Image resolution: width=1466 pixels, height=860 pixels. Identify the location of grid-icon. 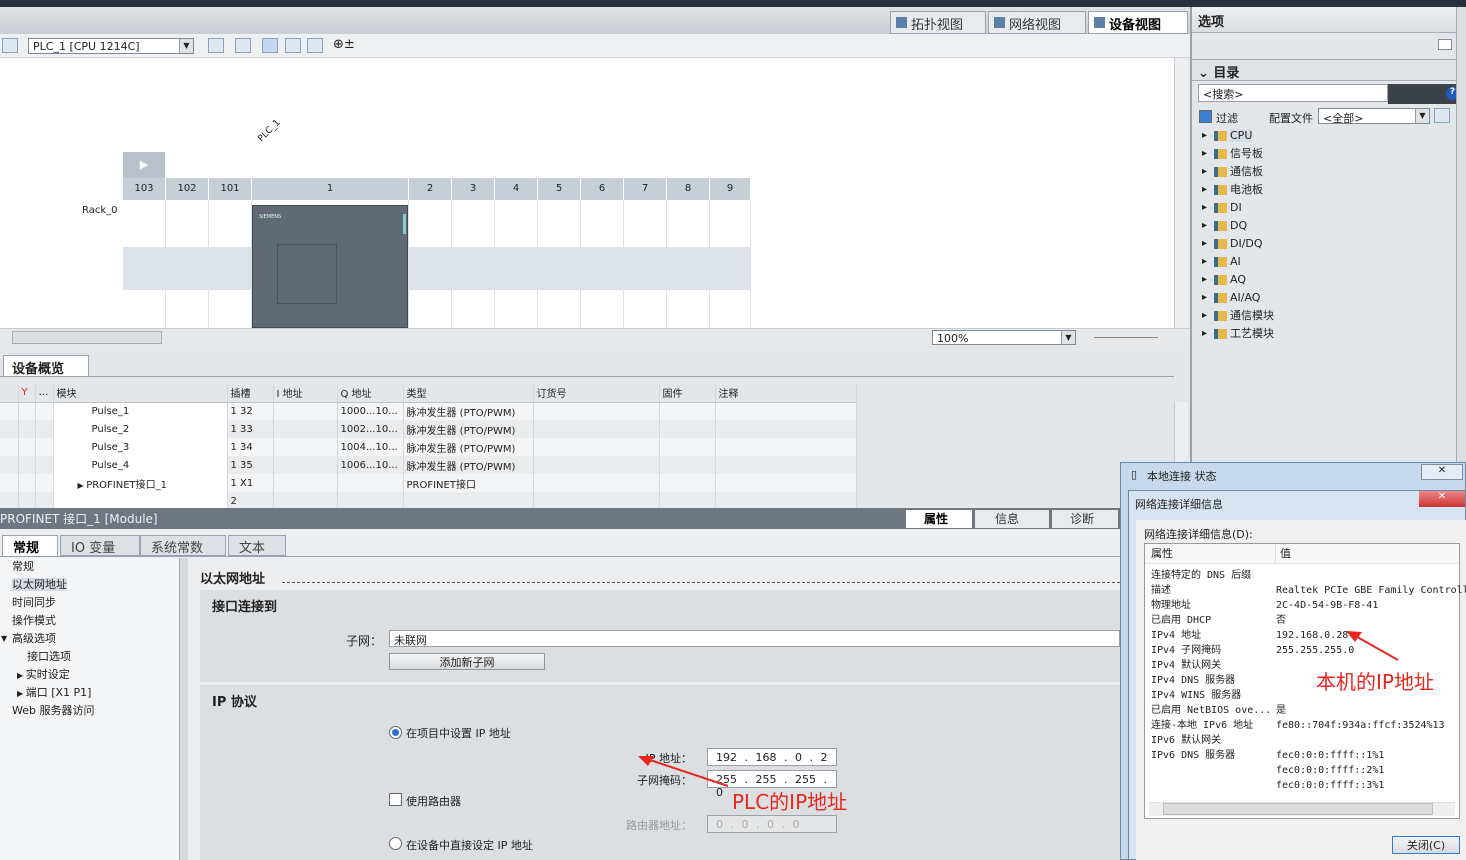
(293, 45).